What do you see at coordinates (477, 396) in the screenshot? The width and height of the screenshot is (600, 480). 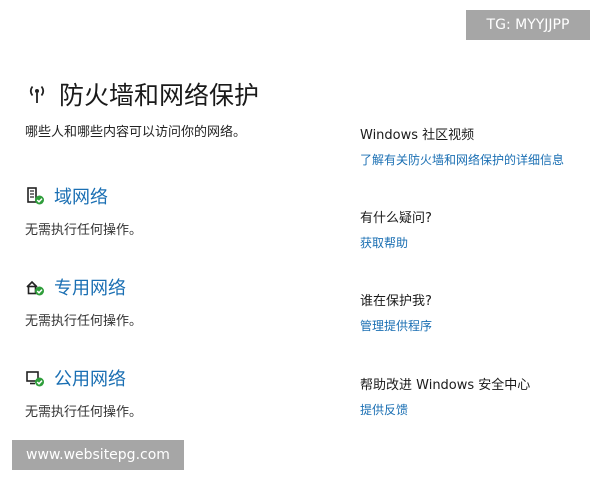 I see `feedback-section: 帮助改进 Windows 安全中心 提供反馈` at bounding box center [477, 396].